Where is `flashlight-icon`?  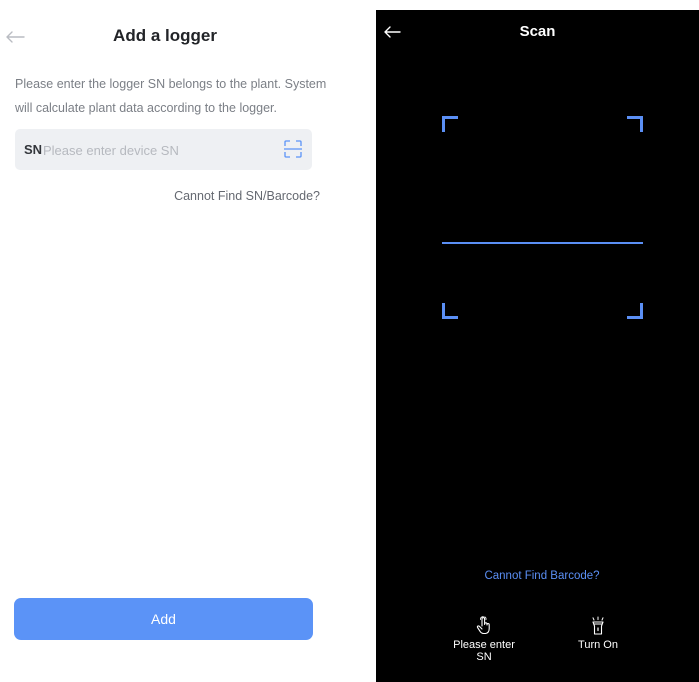 flashlight-icon is located at coordinates (598, 626).